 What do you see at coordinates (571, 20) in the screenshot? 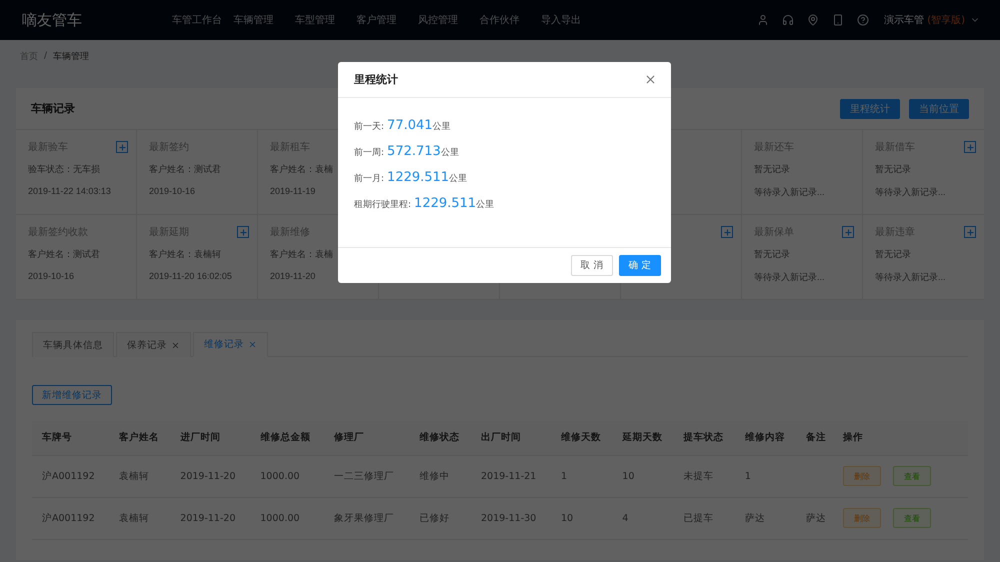
I see `nav-link: 导入导出` at bounding box center [571, 20].